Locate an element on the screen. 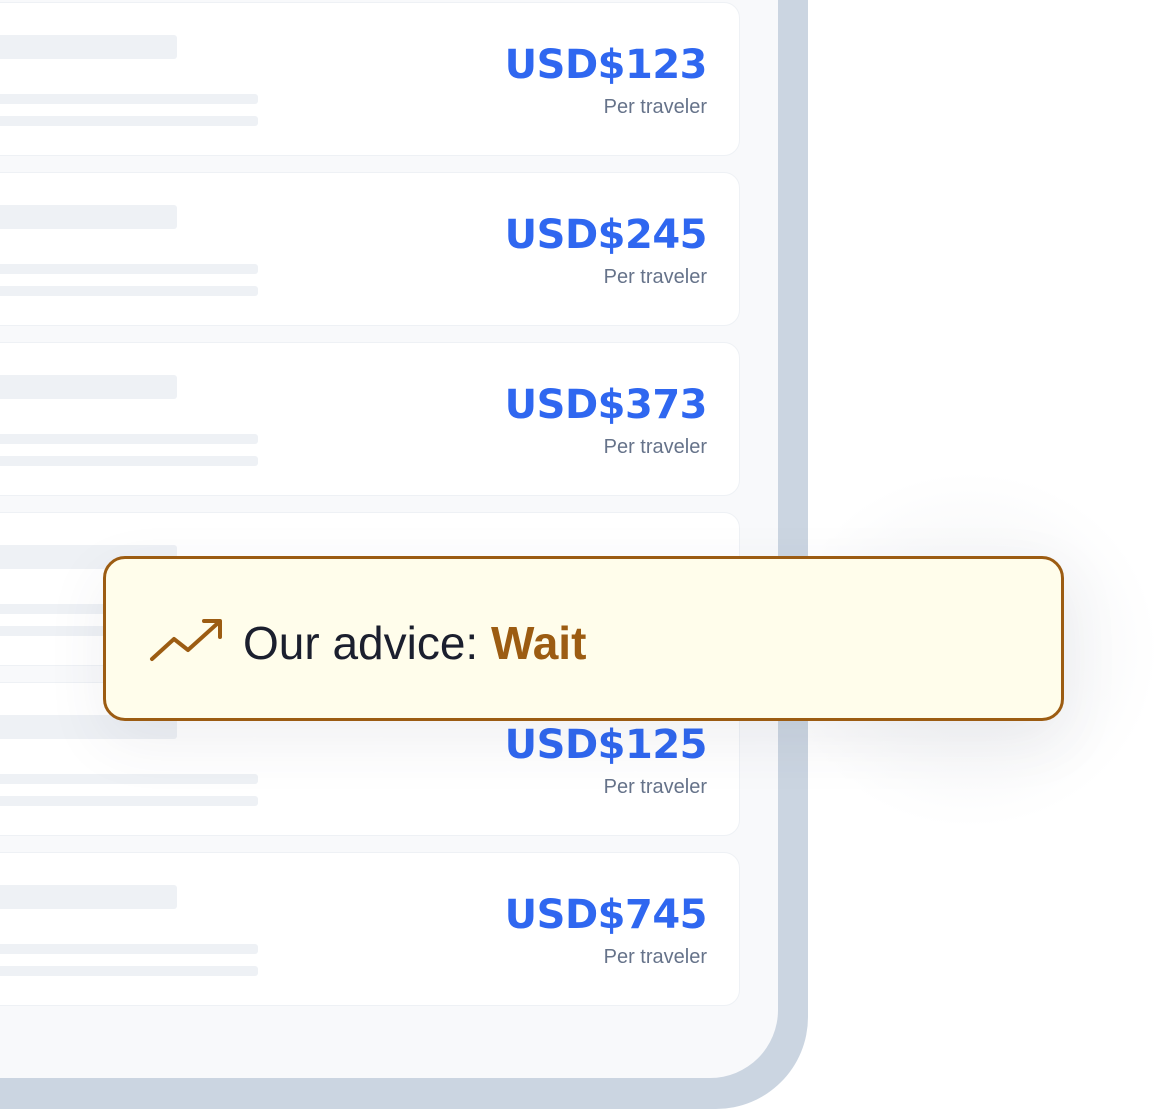 The image size is (1170, 1109). result-card: USD$745 Per traveler is located at coordinates (370, 929).